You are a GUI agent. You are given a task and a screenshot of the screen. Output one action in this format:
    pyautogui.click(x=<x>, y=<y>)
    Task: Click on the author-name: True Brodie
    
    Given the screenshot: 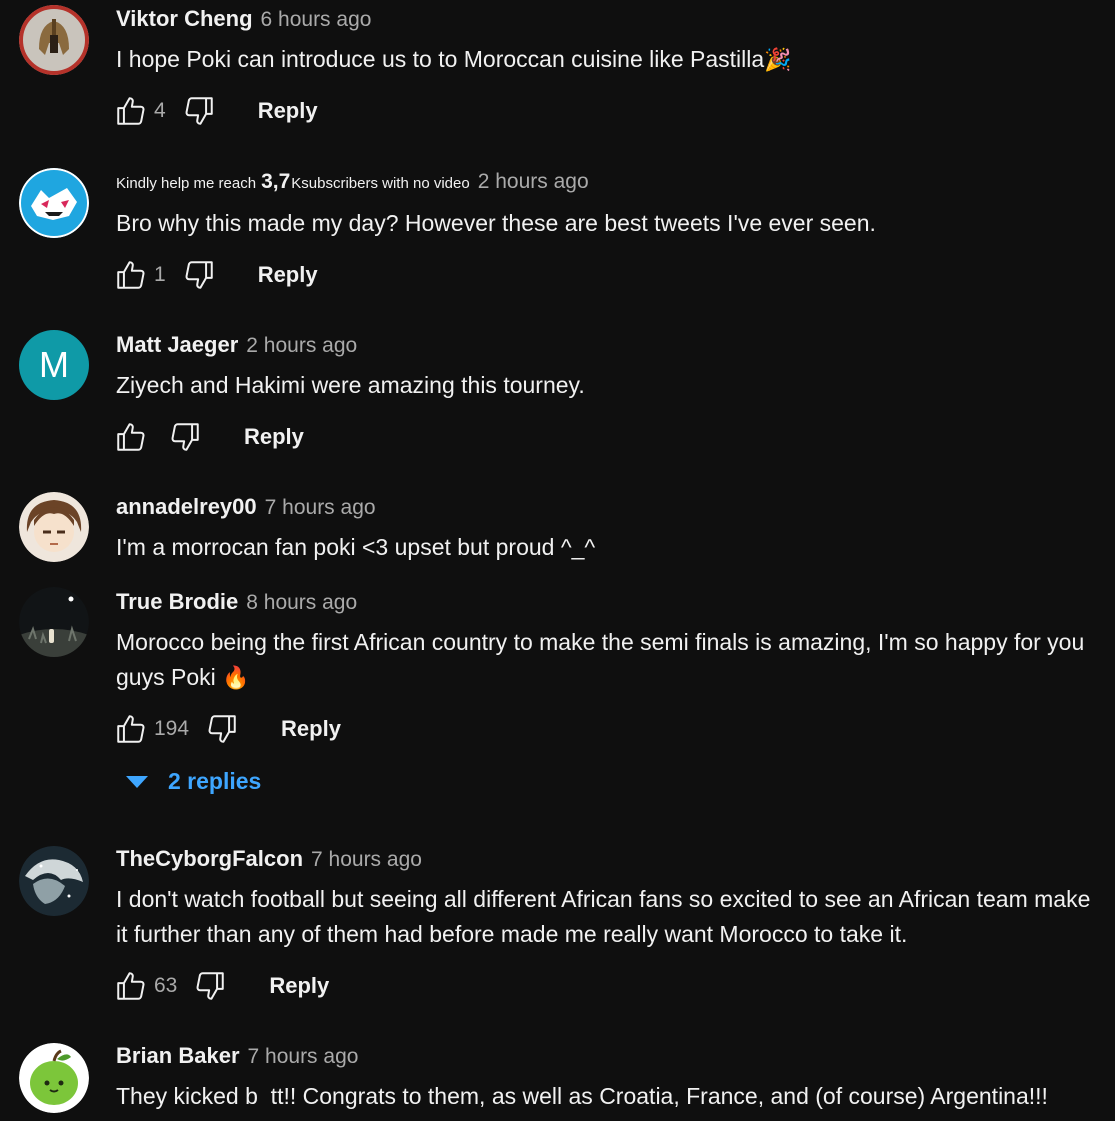 What is the action you would take?
    pyautogui.click(x=177, y=602)
    